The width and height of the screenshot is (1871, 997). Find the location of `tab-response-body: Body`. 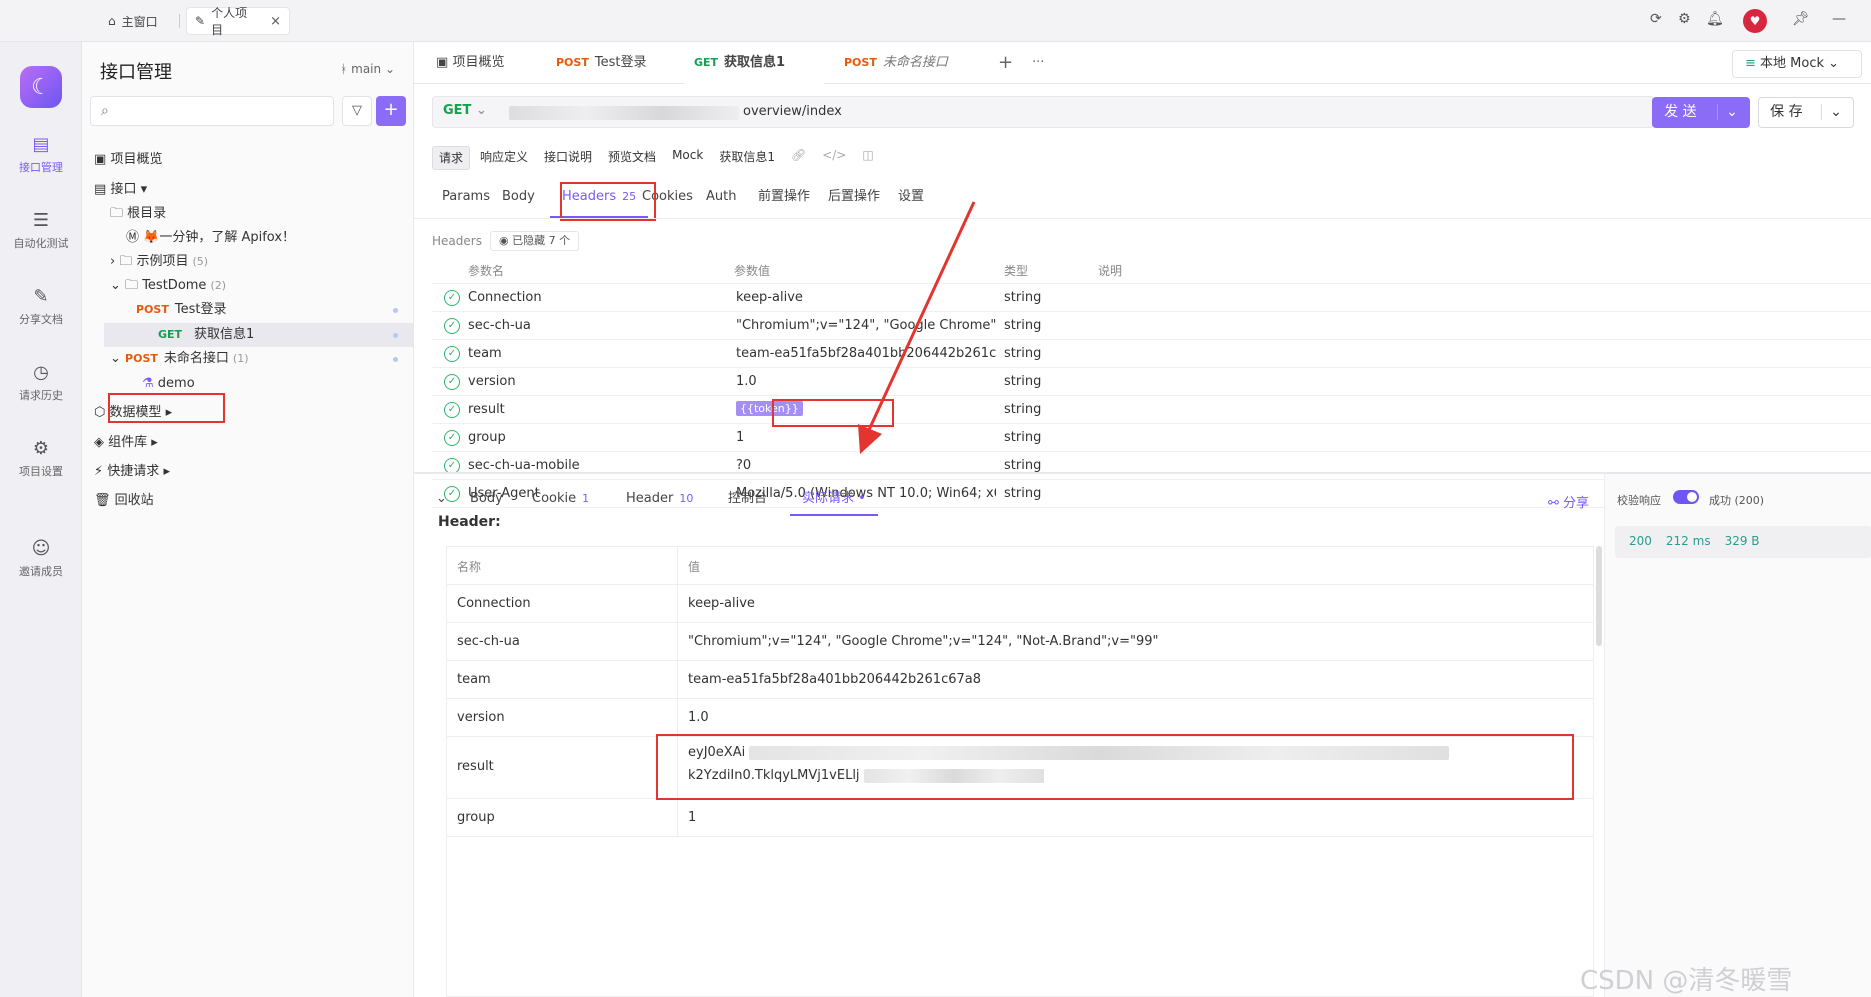

tab-response-body: Body is located at coordinates (486, 499).